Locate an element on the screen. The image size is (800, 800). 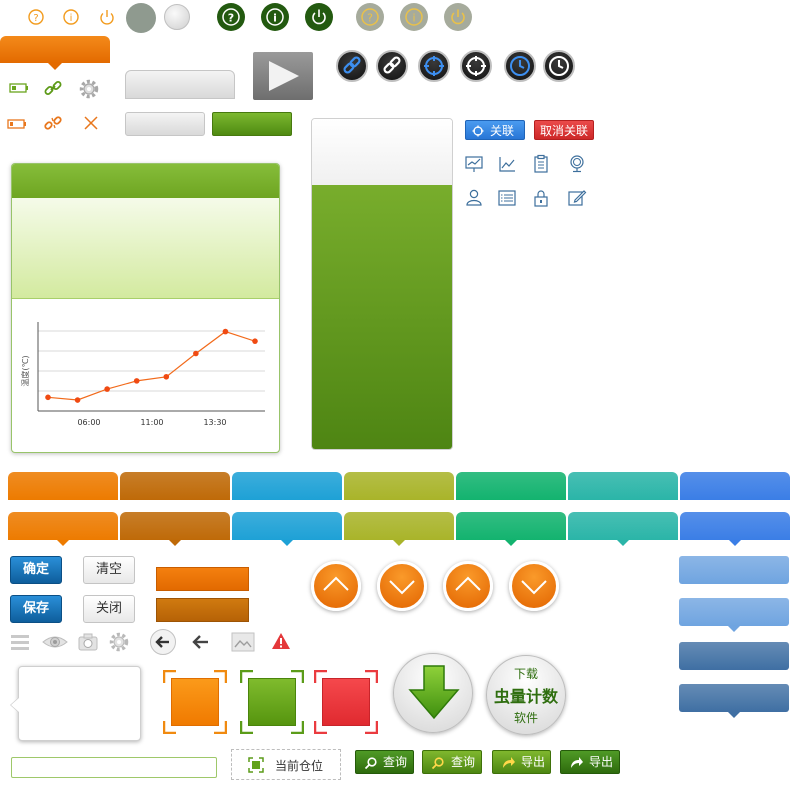
list-icon is located at coordinates (507, 198).